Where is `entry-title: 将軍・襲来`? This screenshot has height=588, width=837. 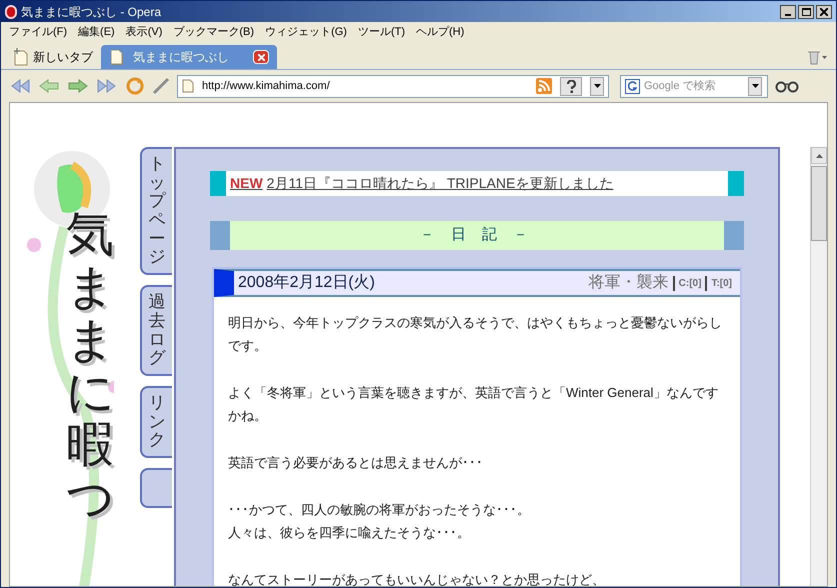 entry-title: 将軍・襲来 is located at coordinates (628, 282).